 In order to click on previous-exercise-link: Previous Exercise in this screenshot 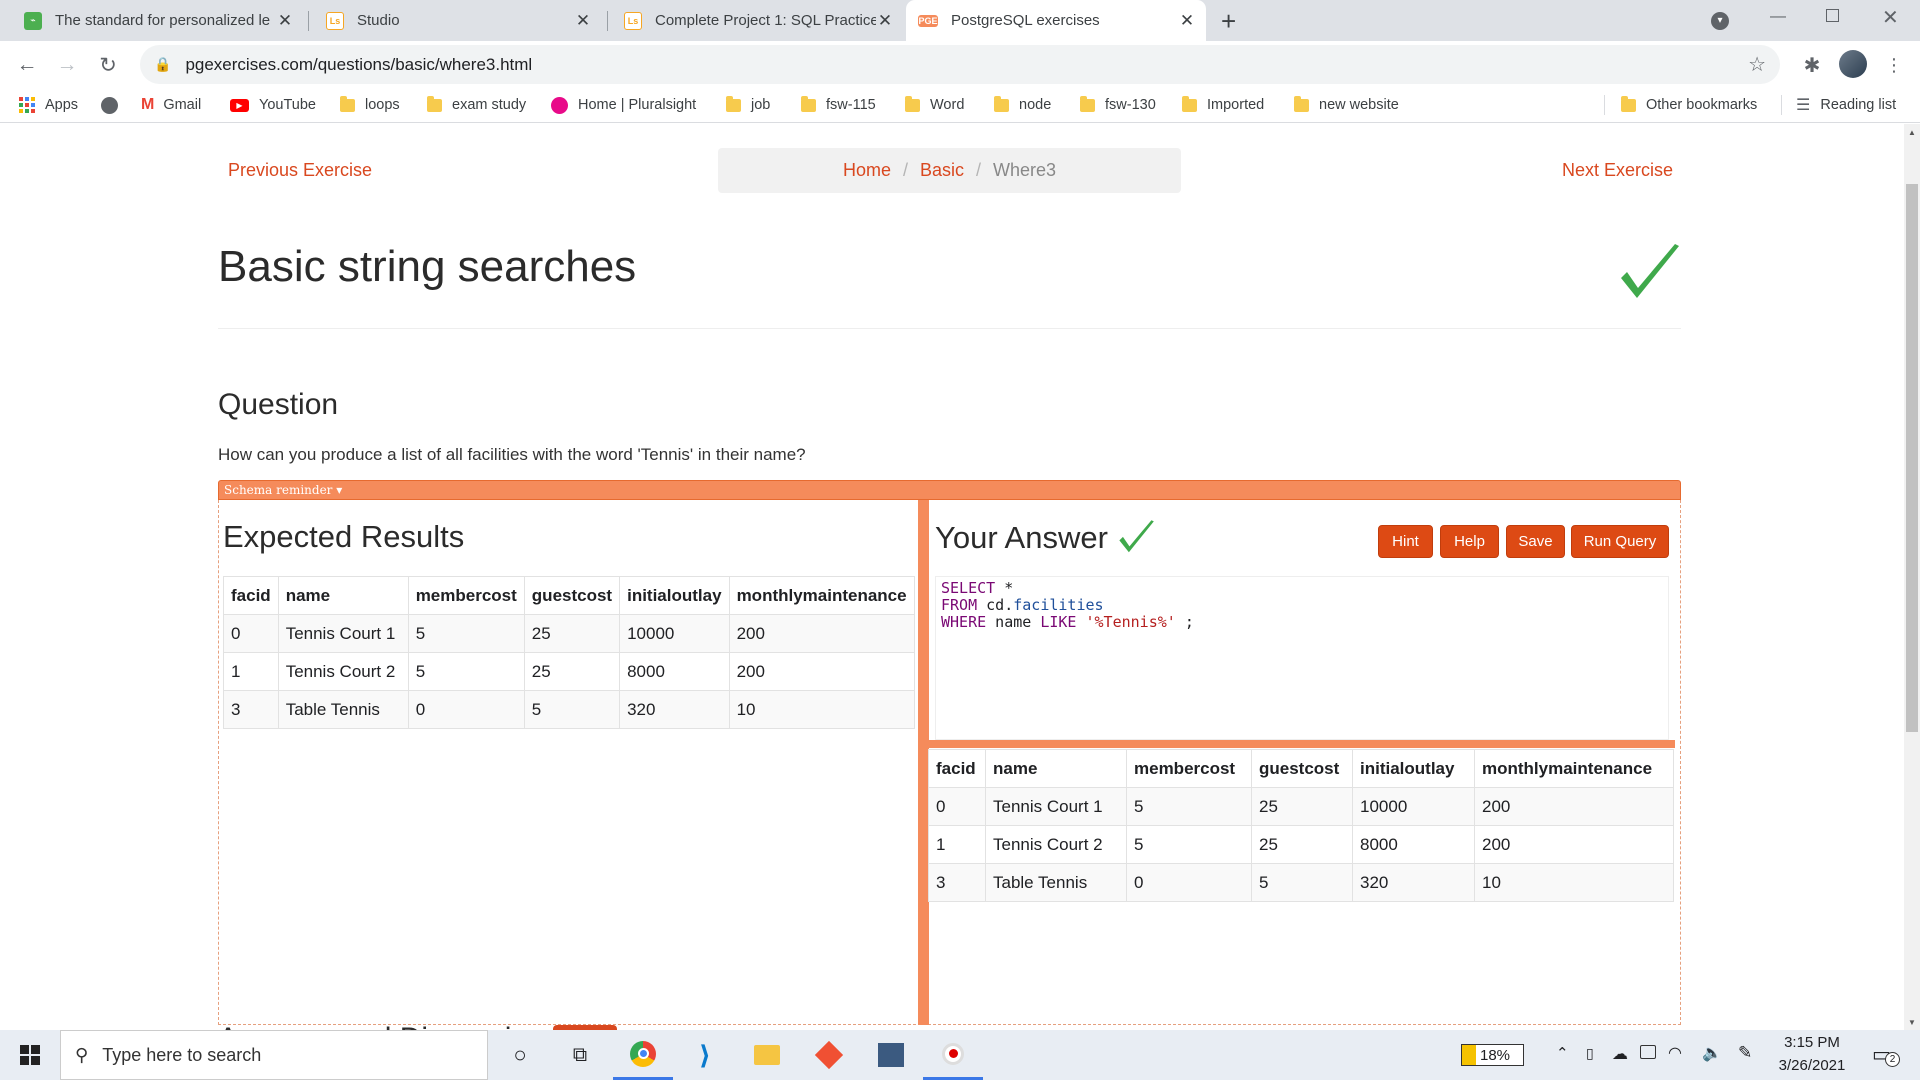, I will do `click(300, 170)`.